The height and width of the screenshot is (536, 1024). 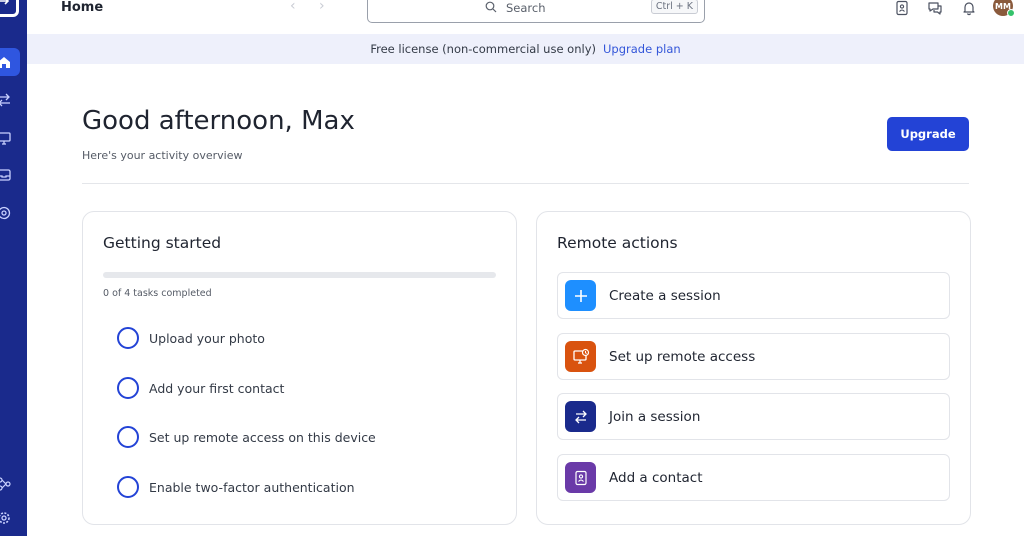 What do you see at coordinates (218, 121) in the screenshot?
I see `greeting-heading: Good afternoon, Max` at bounding box center [218, 121].